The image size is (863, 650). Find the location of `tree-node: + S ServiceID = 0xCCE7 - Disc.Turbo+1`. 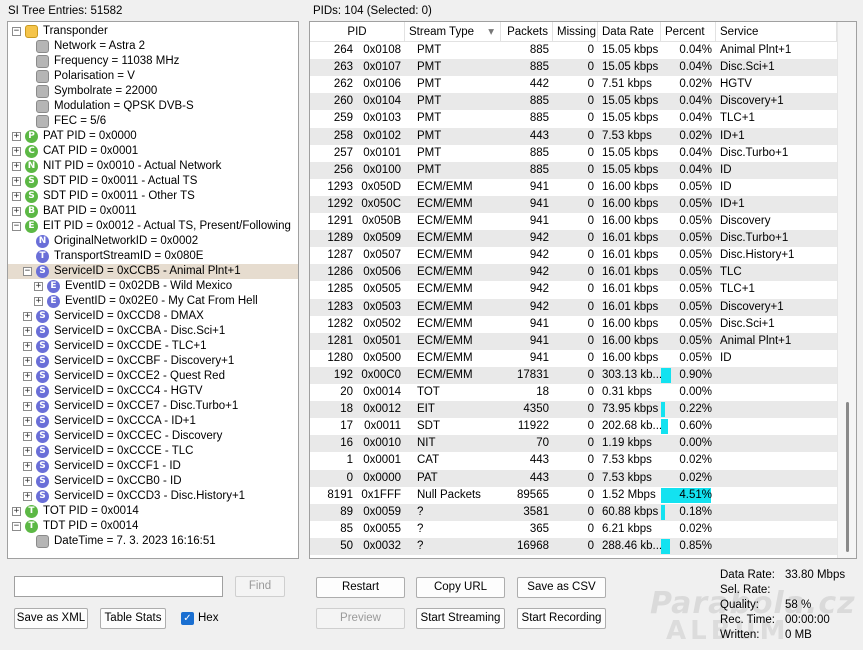

tree-node: + S ServiceID = 0xCCE7 - Disc.Turbo+1 is located at coordinates (153, 406).